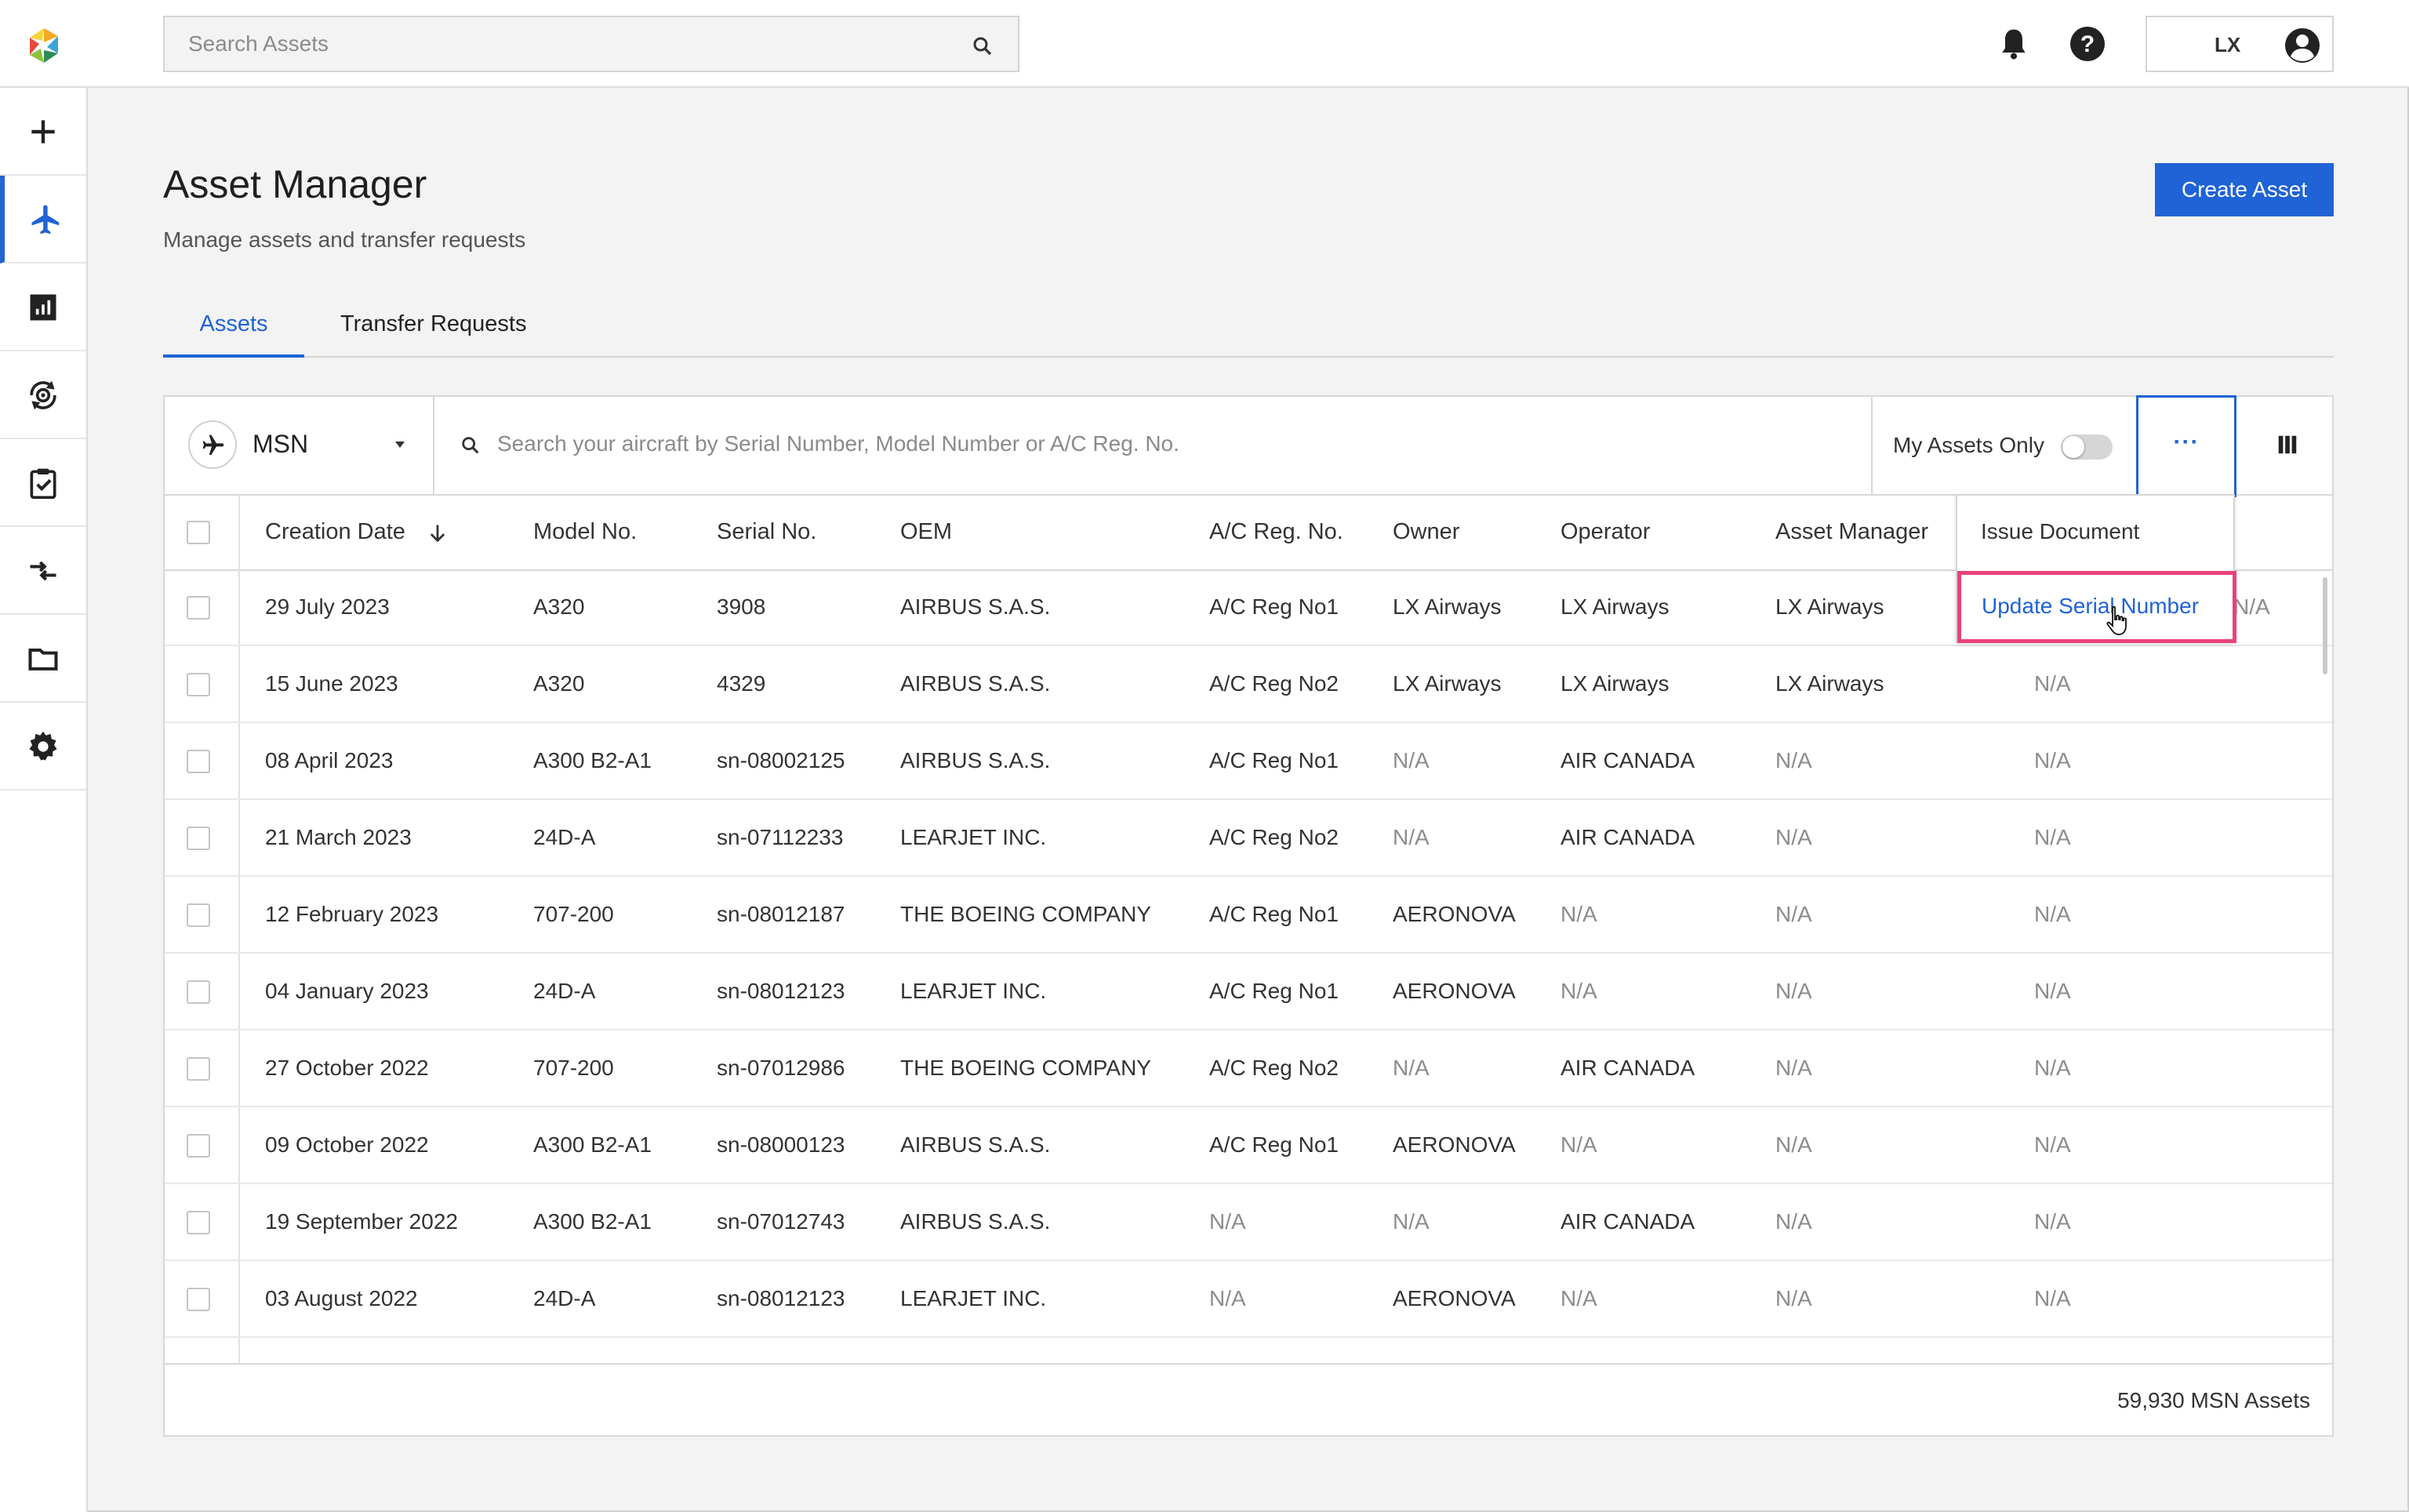  Describe the element at coordinates (2073, 447) in the screenshot. I see `toggle-knob` at that location.